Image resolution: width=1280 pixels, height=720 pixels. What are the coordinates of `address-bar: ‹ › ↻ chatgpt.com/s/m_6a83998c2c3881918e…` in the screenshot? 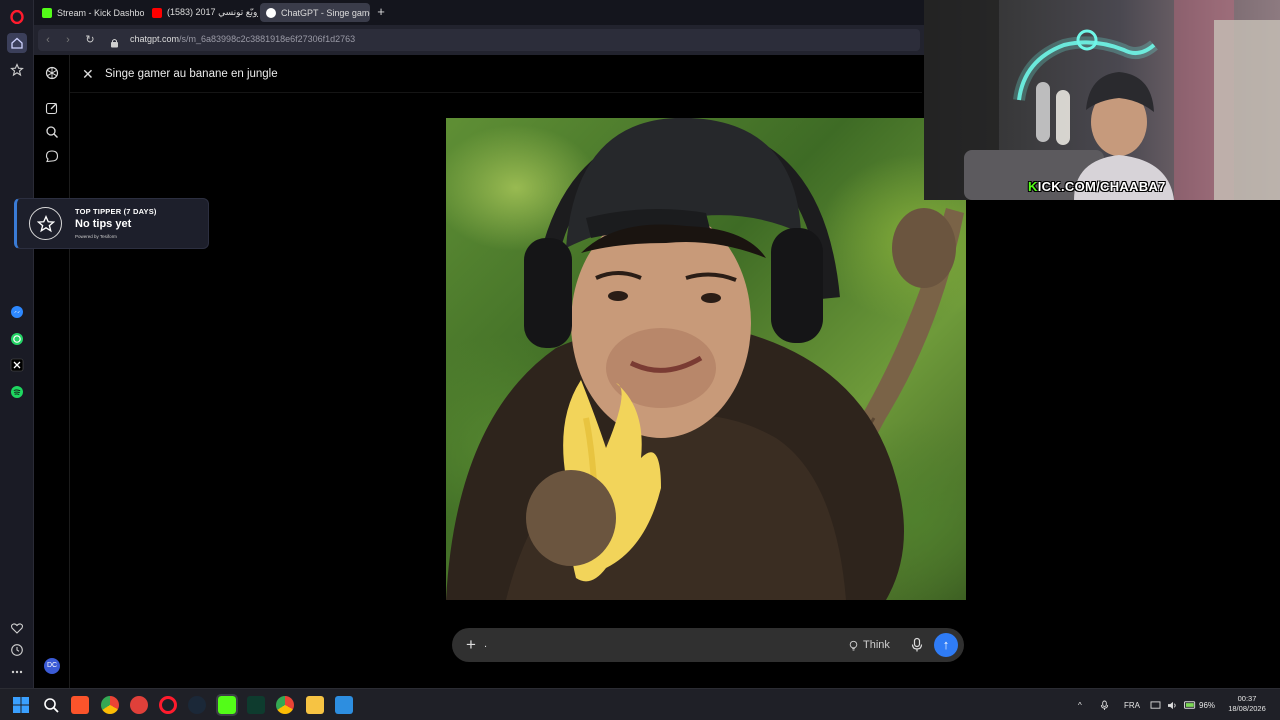 It's located at (479, 40).